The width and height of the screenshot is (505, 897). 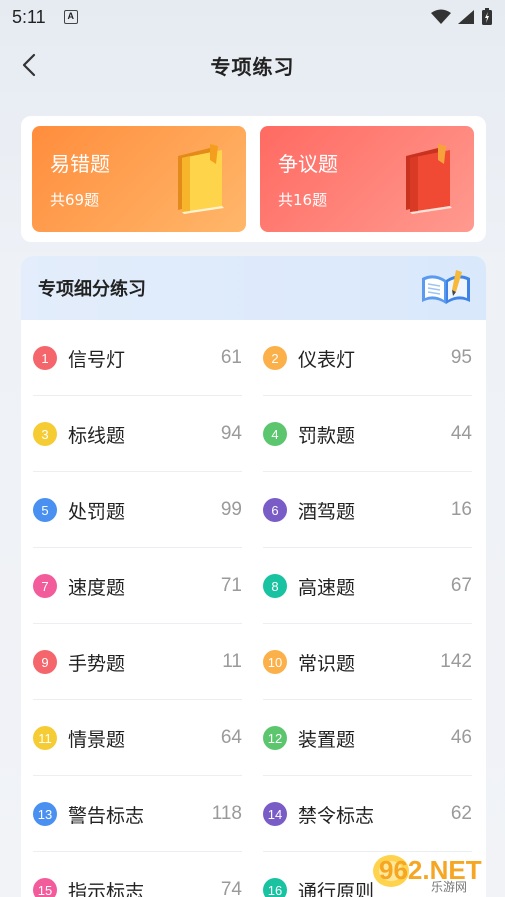 What do you see at coordinates (336, 815) in the screenshot?
I see `item-label: 禁令标志` at bounding box center [336, 815].